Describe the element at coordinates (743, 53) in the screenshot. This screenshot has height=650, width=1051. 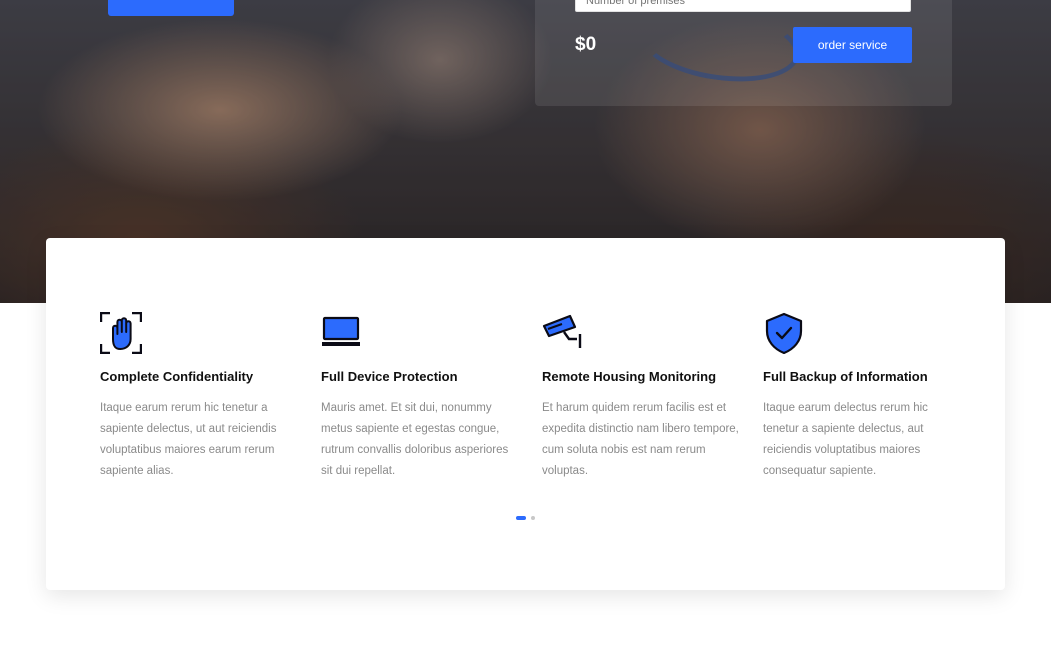
I see `order-panel: $0 order service` at that location.